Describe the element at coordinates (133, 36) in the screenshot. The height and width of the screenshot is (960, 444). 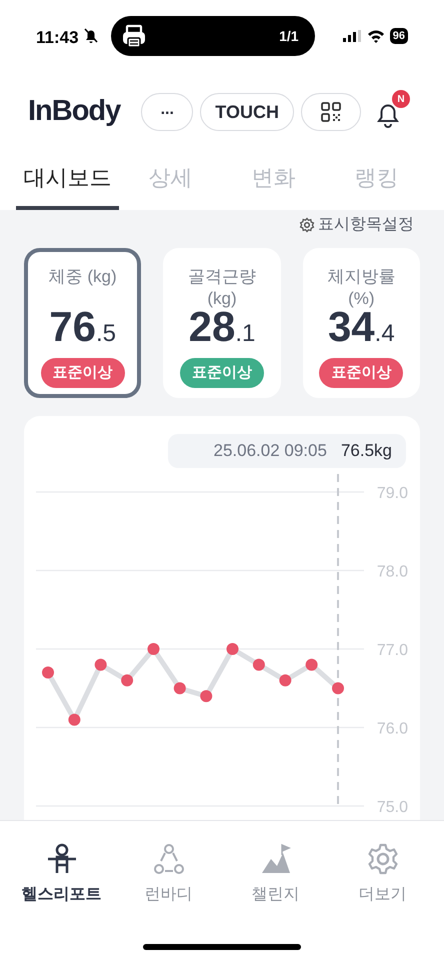
I see `printer-icon` at that location.